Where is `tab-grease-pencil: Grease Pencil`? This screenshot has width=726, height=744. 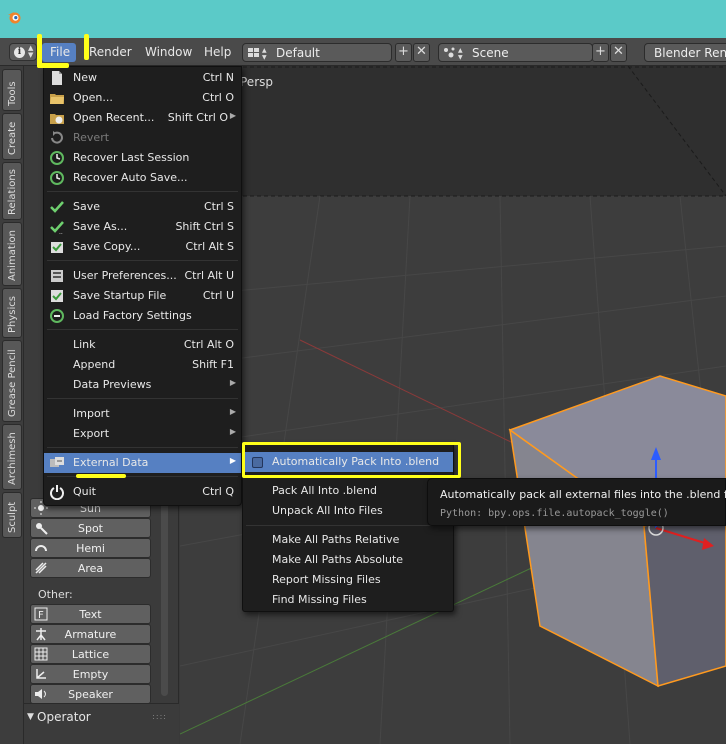 tab-grease-pencil: Grease Pencil is located at coordinates (12, 381).